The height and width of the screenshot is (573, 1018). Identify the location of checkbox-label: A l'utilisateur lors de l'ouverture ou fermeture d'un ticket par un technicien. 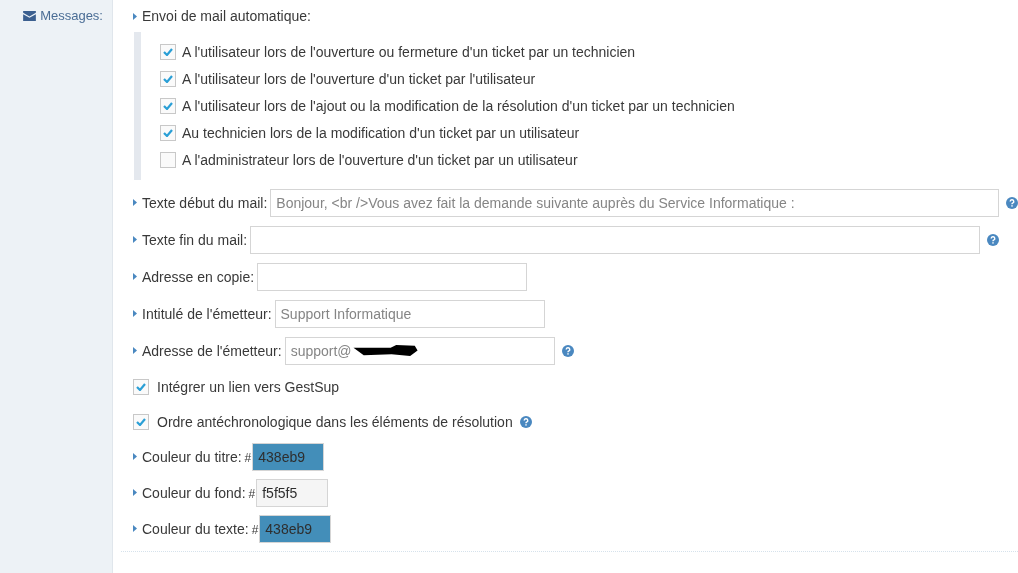
(409, 52).